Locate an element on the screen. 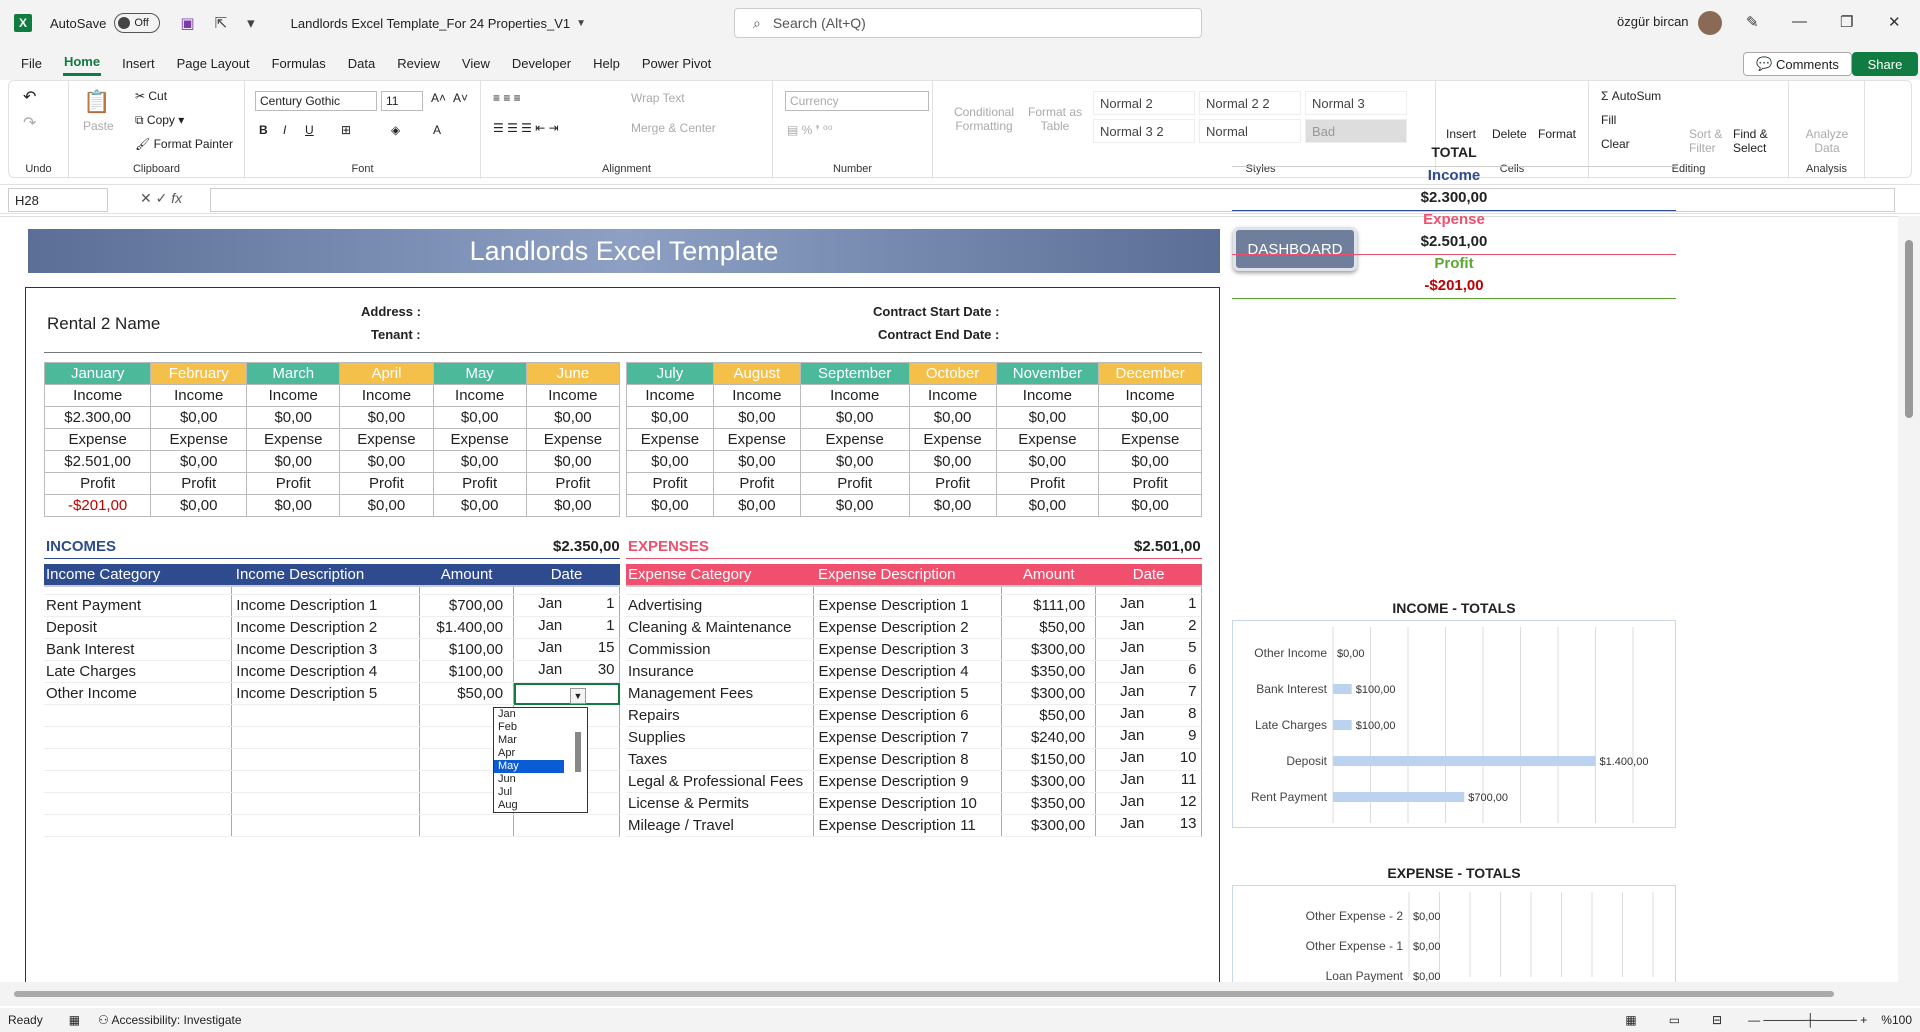 This screenshot has width=1920, height=1032. font-size-select: 11 is located at coordinates (402, 101).